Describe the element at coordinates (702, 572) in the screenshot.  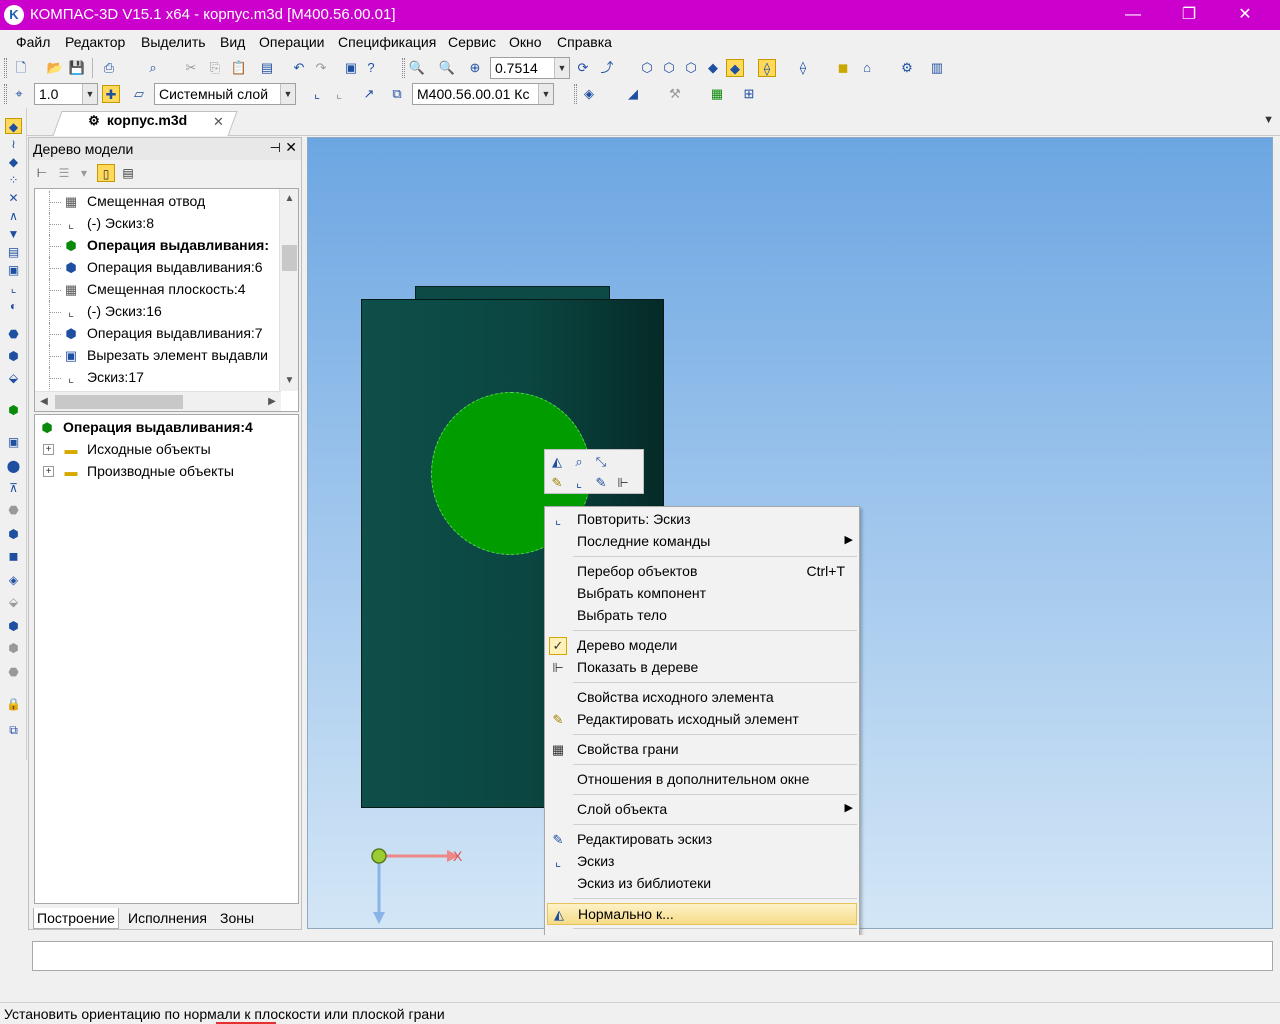
I see `context-menu-item: Перебор объектов Ctrl+T` at that location.